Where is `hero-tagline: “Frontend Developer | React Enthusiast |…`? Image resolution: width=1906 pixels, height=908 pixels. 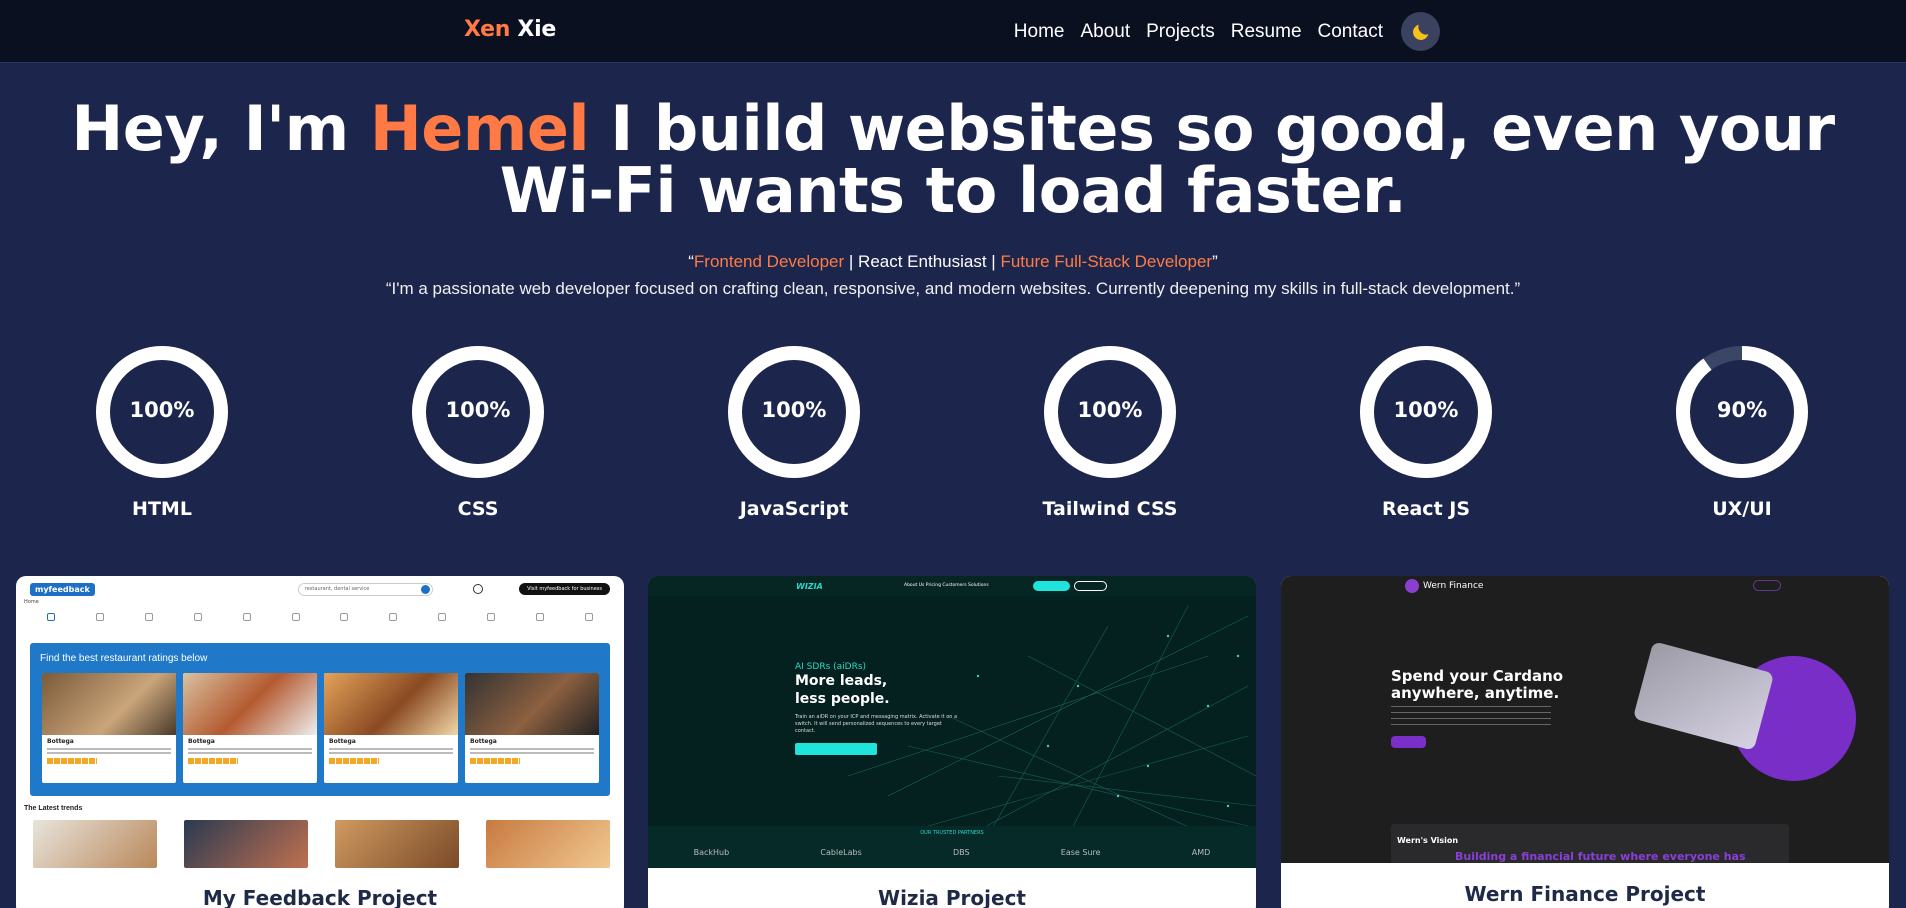 hero-tagline: “Frontend Developer | React Enthusiast |… is located at coordinates (953, 262).